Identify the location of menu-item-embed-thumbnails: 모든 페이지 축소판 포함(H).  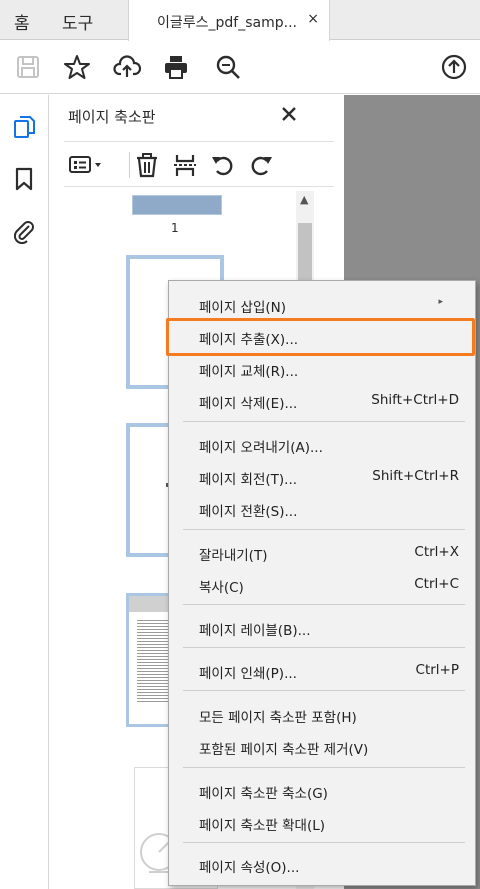
(322, 714).